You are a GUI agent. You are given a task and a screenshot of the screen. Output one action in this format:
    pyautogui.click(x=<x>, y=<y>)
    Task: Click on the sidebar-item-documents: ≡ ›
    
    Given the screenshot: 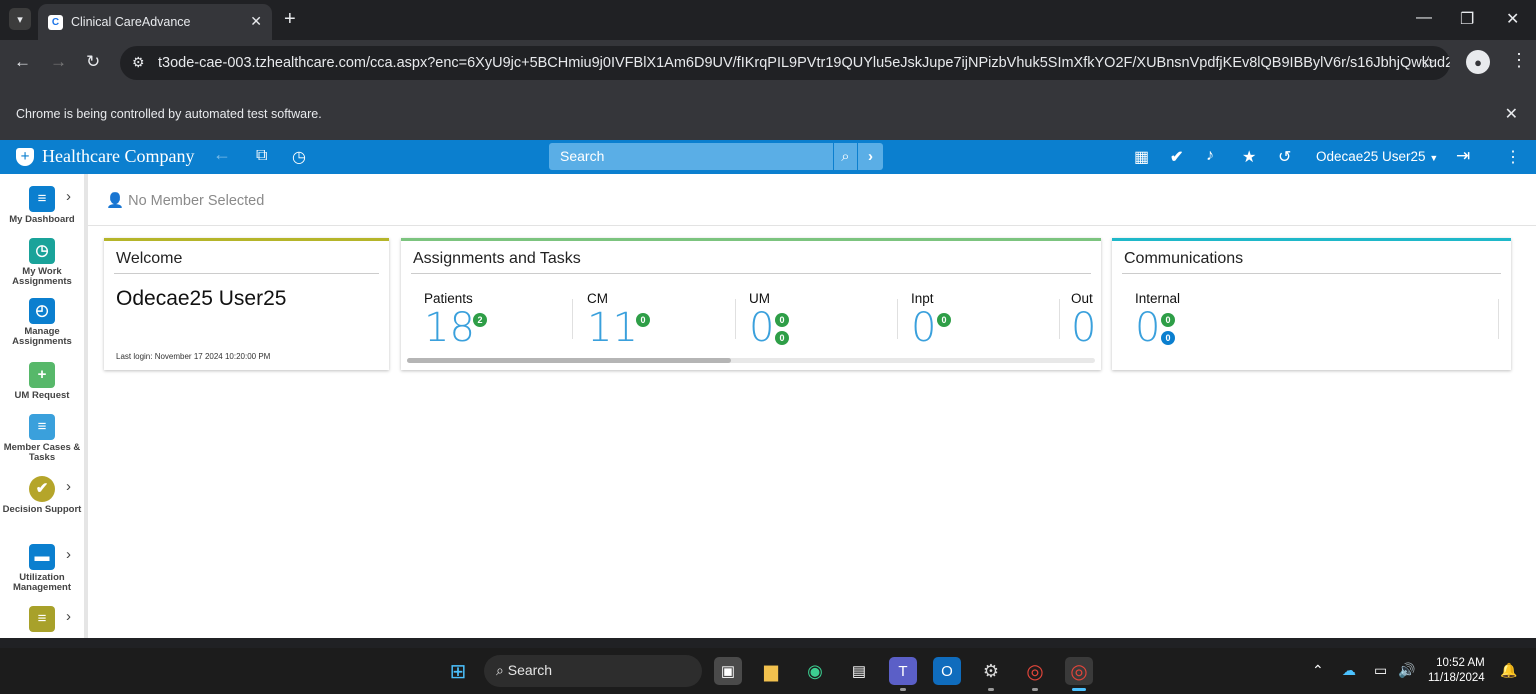 What is the action you would take?
    pyautogui.click(x=42, y=620)
    